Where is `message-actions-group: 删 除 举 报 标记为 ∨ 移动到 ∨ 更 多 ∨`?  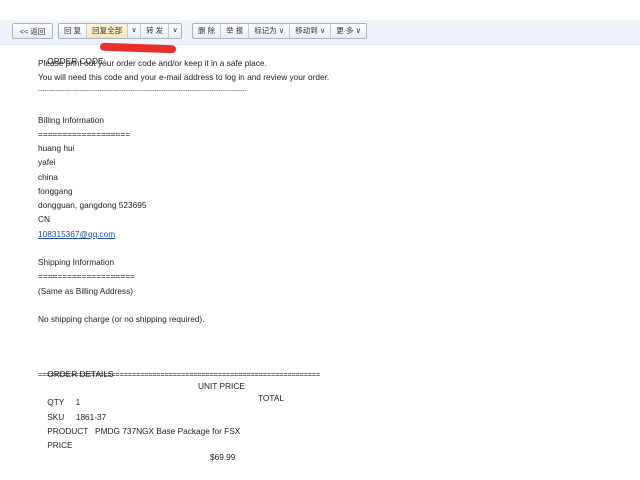 message-actions-group: 删 除 举 报 标记为 ∨ 移动到 ∨ 更 多 ∨ is located at coordinates (280, 31).